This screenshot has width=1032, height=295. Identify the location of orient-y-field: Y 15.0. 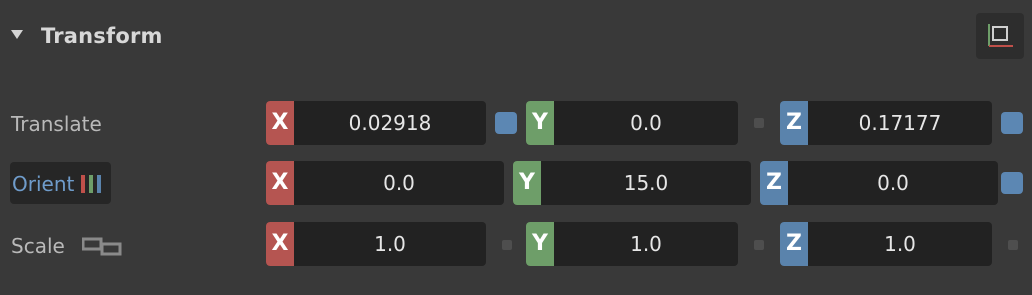
(632, 183).